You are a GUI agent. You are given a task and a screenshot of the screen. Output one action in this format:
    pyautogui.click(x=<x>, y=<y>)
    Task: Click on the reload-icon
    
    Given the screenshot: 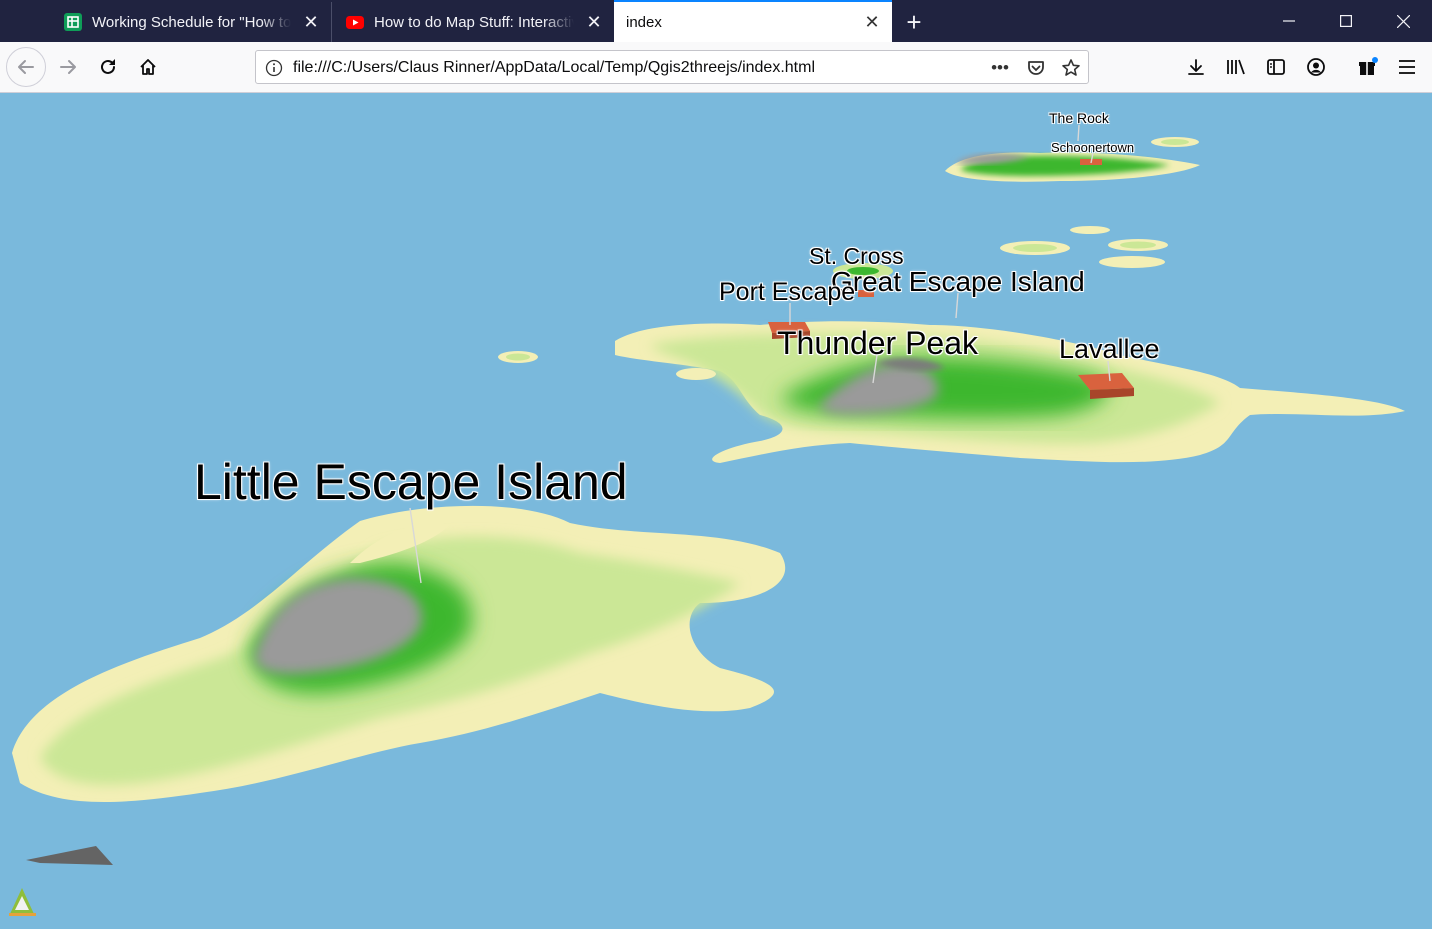 What is the action you would take?
    pyautogui.click(x=108, y=66)
    